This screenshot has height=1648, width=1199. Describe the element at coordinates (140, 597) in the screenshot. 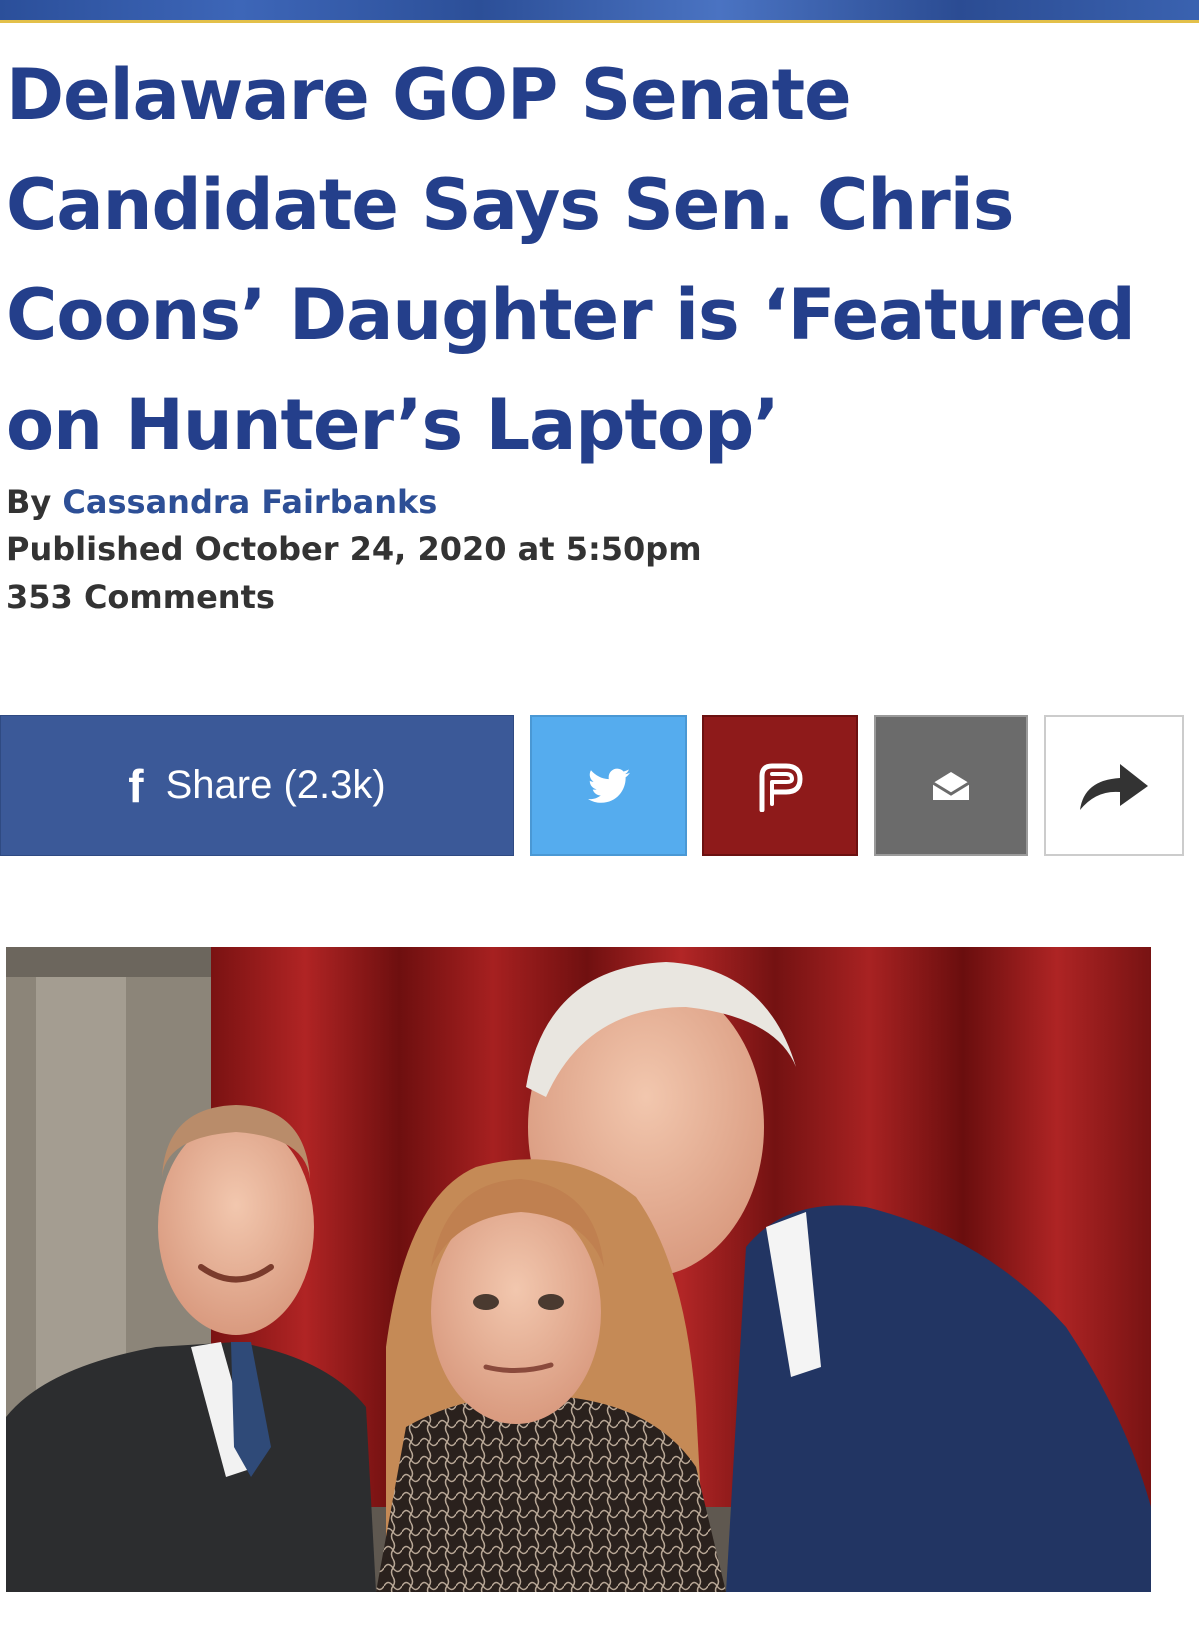

I see `comments-link: 353 Comments` at that location.